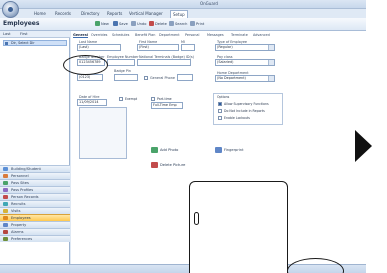  Describe the element at coordinates (151, 23) in the screenshot. I see `delete-icon` at that location.